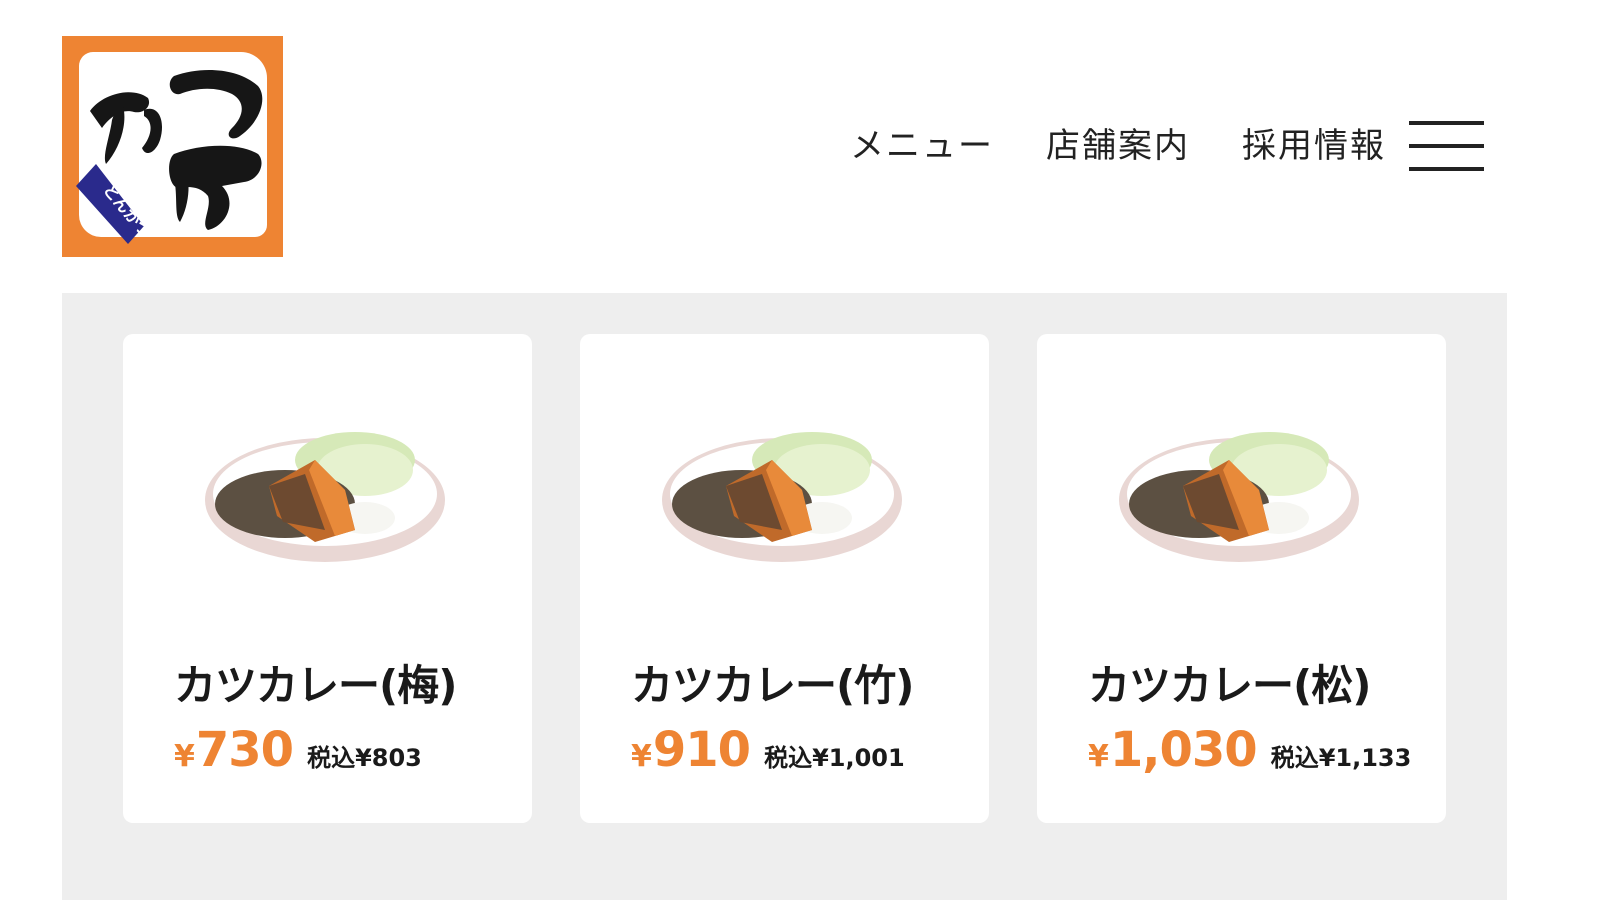  I want to click on tax-included-price: 税込¥1,001, so click(834, 758).